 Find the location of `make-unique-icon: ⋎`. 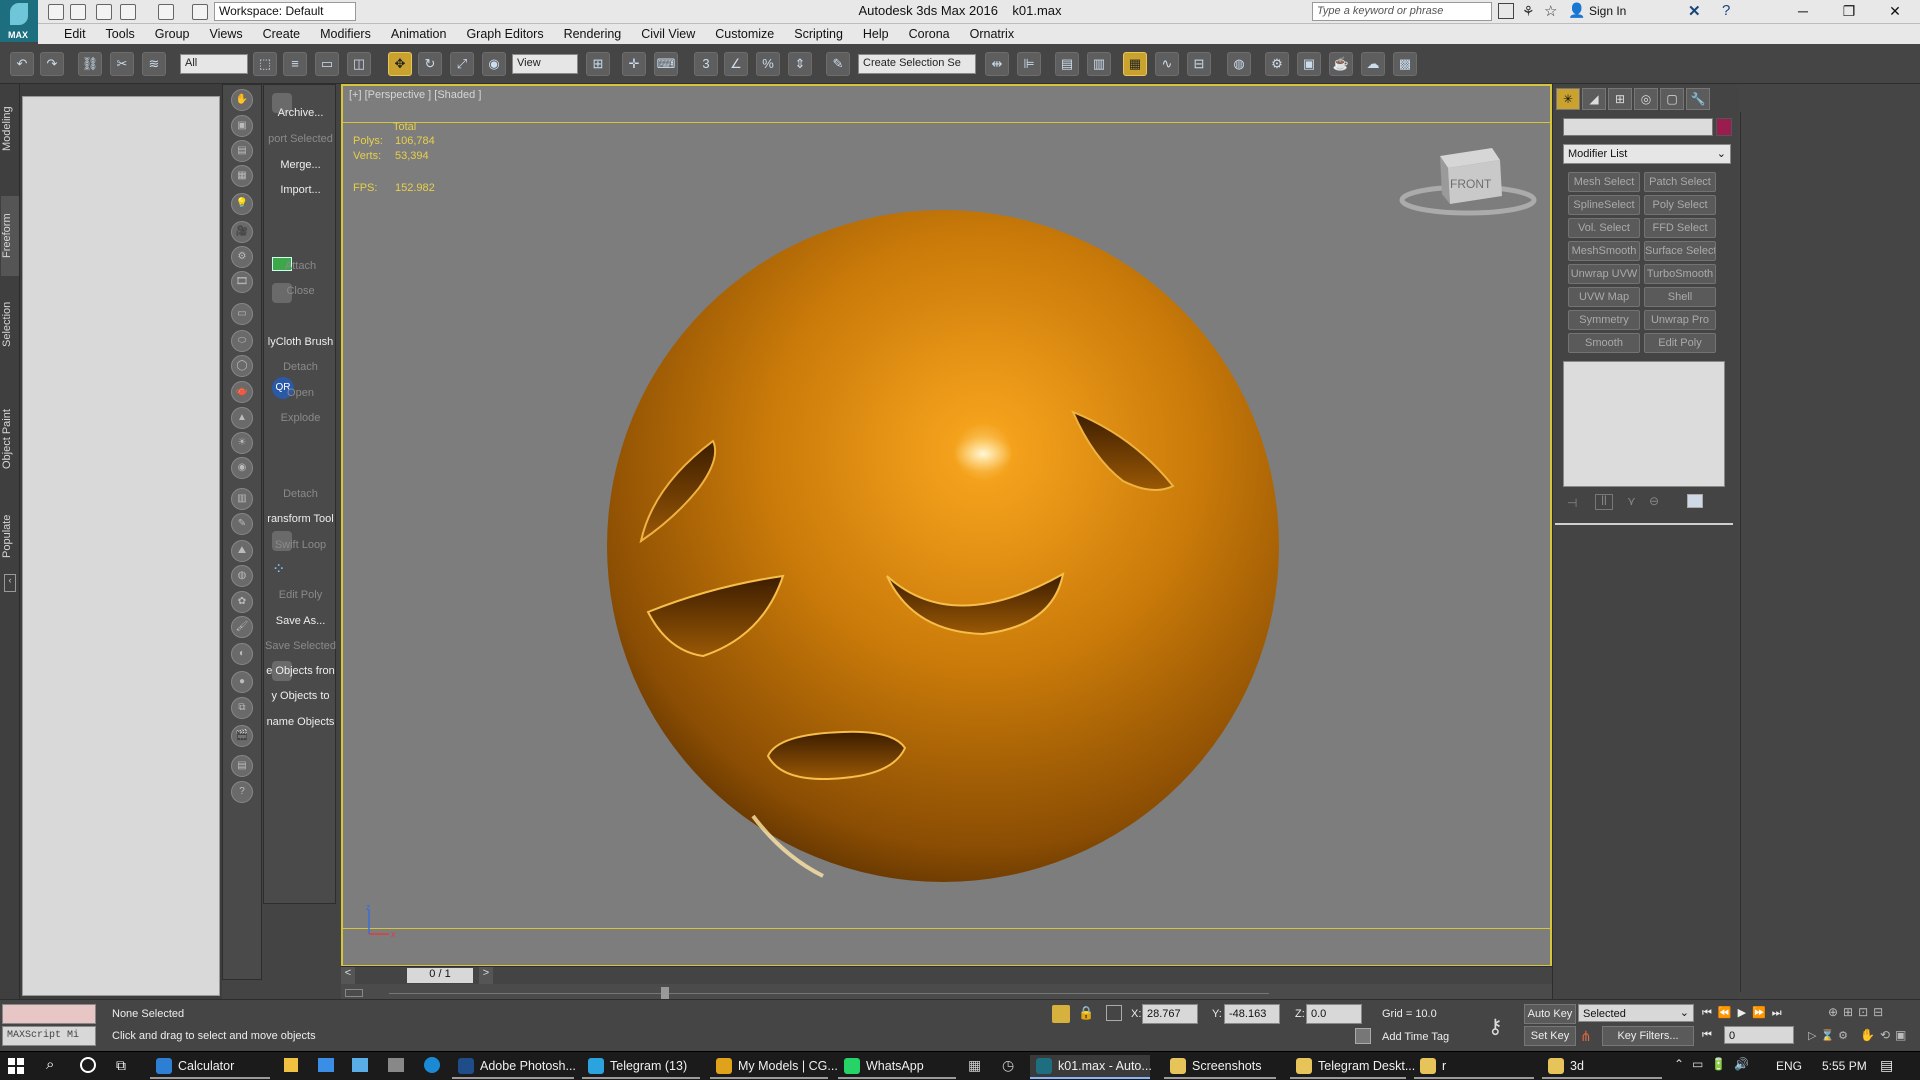

make-unique-icon: ⋎ is located at coordinates (1631, 501).